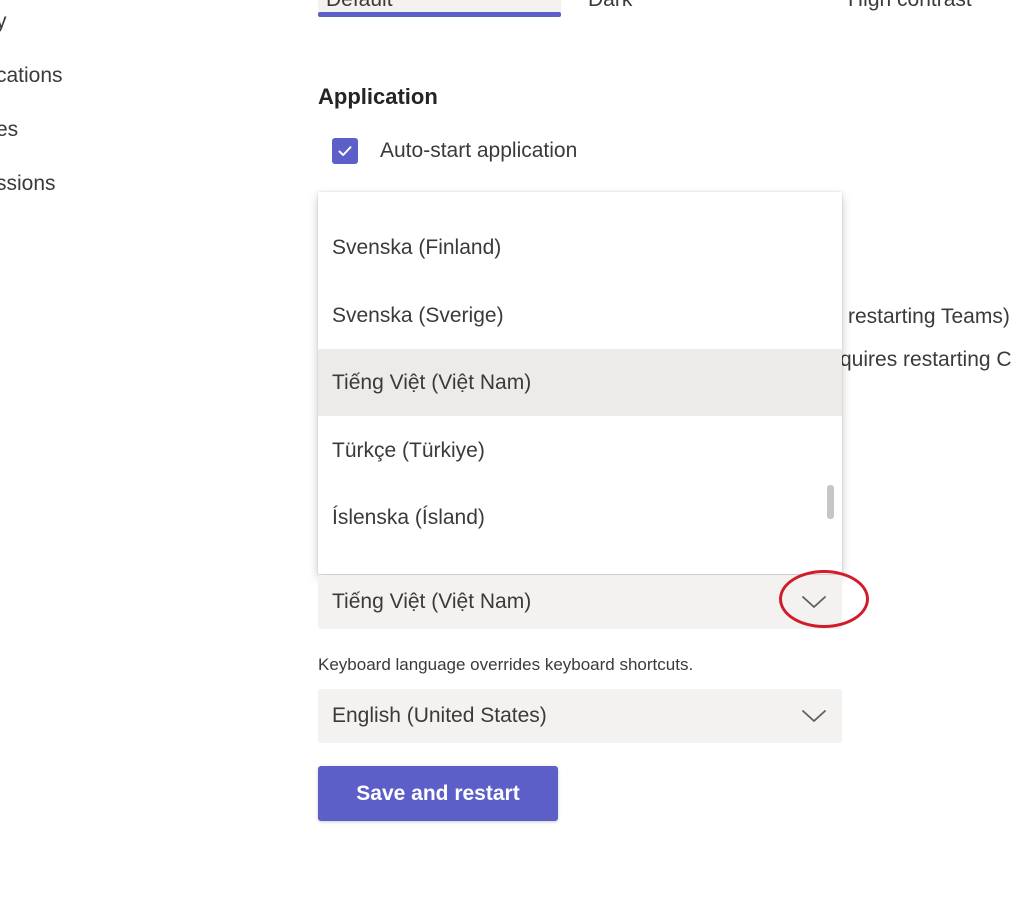 This screenshot has width=1024, height=907. Describe the element at coordinates (910, 6) in the screenshot. I see `theme-high-contrast-label: High contrast` at that location.